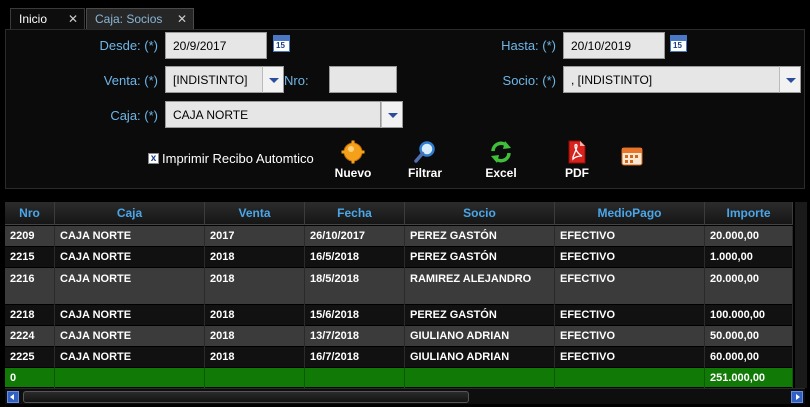 The height and width of the screenshot is (407, 810). Describe the element at coordinates (296, 80) in the screenshot. I see `nro-label: Nro:` at that location.